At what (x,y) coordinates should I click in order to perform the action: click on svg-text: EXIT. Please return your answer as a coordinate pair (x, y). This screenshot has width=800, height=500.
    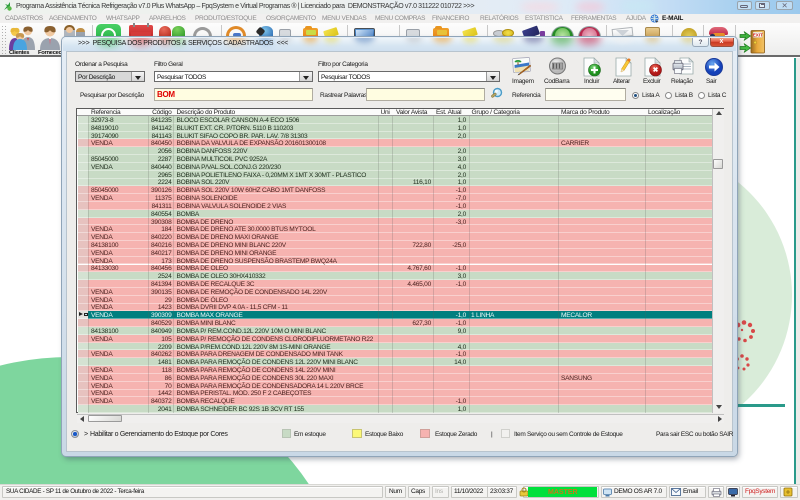
    Looking at the image, I should click on (758, 34).